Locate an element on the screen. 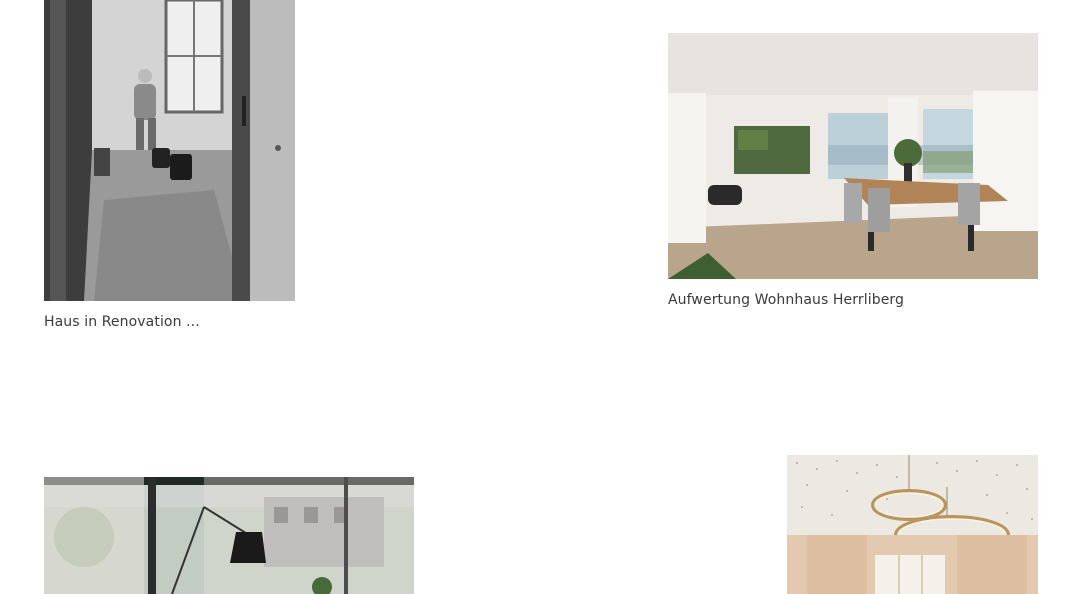 This screenshot has width=1080, height=594. project-caption-herrliberg: Aufwertung Wohnhaus Herrliberg is located at coordinates (786, 300).